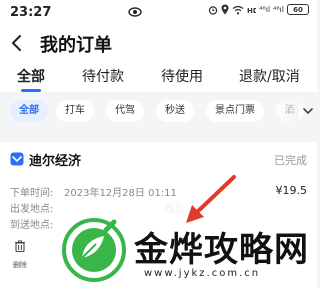  I want to click on trash-icon, so click(20, 246).